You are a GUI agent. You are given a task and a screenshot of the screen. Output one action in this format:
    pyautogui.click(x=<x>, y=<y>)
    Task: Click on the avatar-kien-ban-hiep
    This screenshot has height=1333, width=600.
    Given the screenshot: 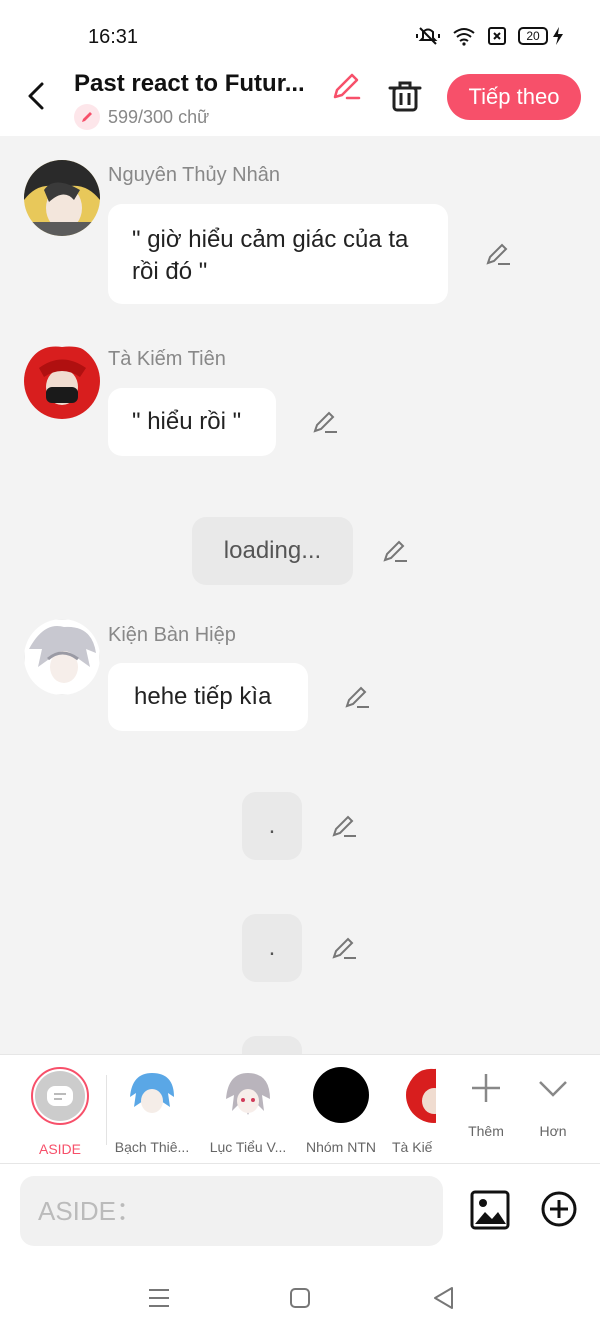 What is the action you would take?
    pyautogui.click(x=62, y=657)
    